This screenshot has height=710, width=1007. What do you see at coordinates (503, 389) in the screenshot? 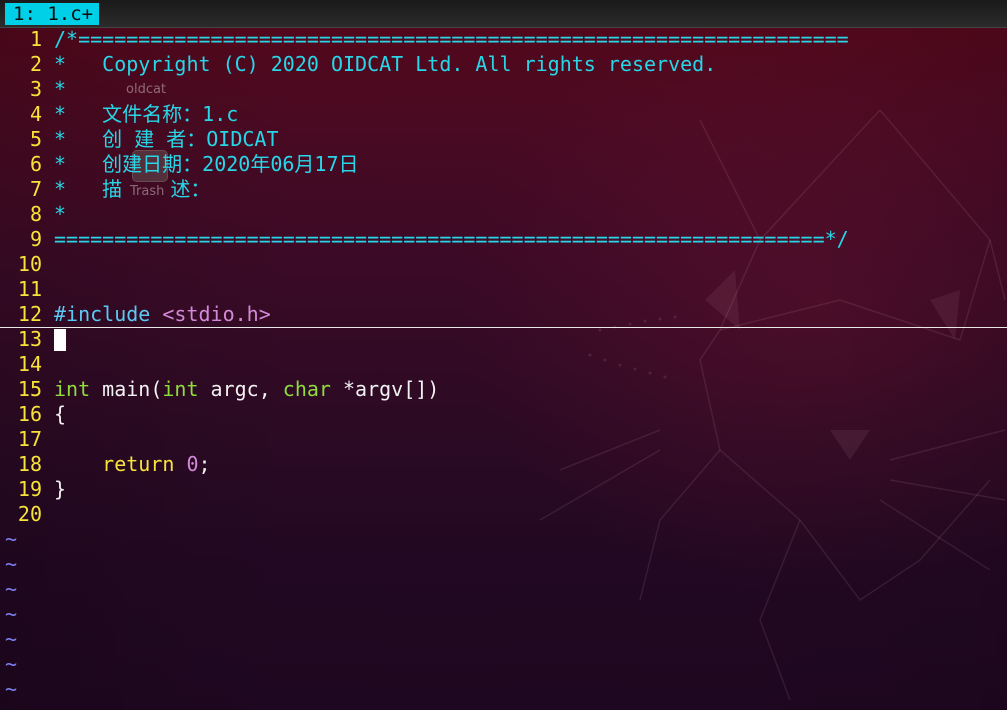
I see `code-line: 15 int main(int argc, char *argv[])` at bounding box center [503, 389].